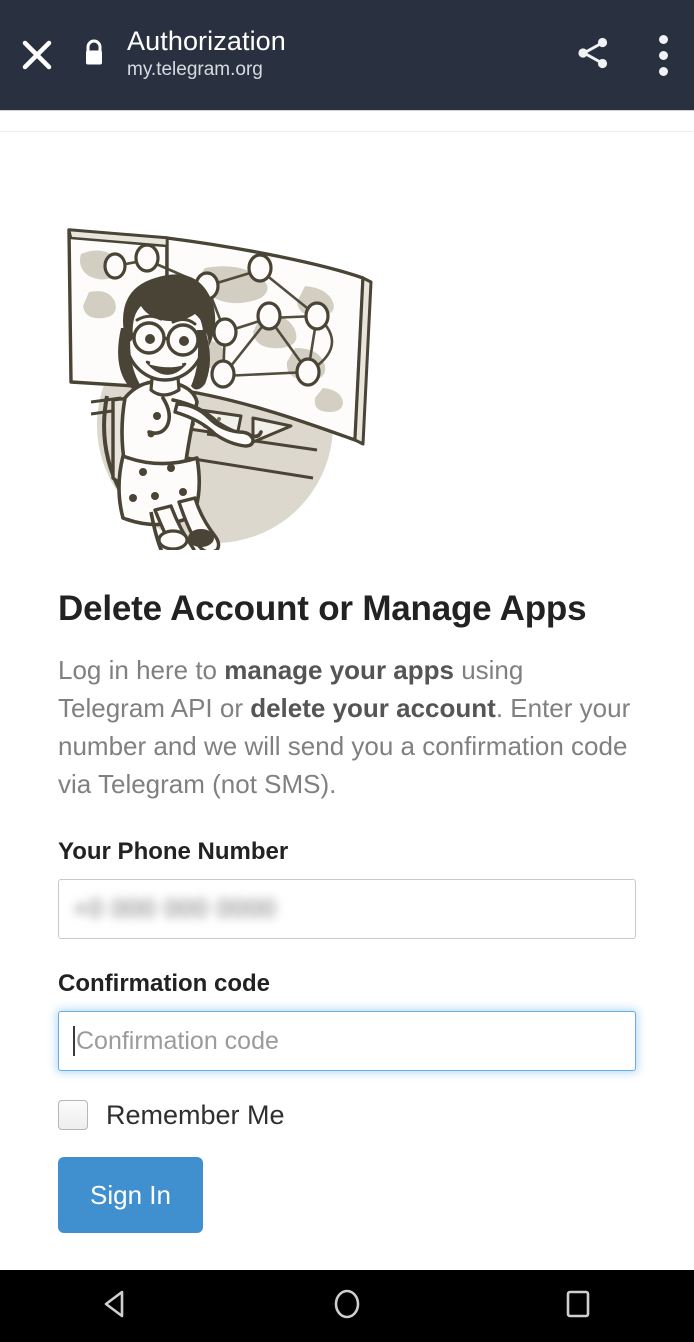 The width and height of the screenshot is (694, 1342). I want to click on phone-field-label: Your Phone Number, so click(173, 851).